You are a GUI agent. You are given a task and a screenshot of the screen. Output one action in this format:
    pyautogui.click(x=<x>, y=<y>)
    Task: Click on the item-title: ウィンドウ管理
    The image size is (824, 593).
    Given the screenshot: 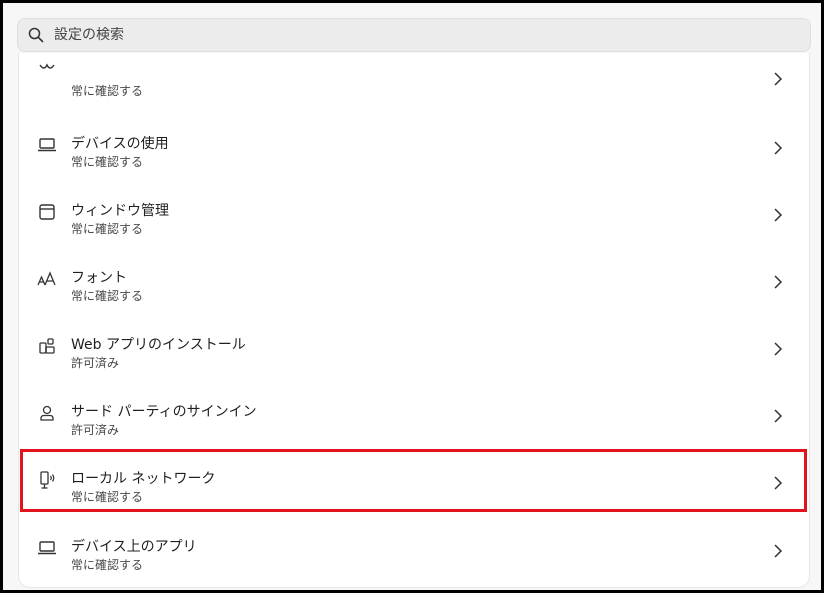 What is the action you would take?
    pyautogui.click(x=120, y=211)
    